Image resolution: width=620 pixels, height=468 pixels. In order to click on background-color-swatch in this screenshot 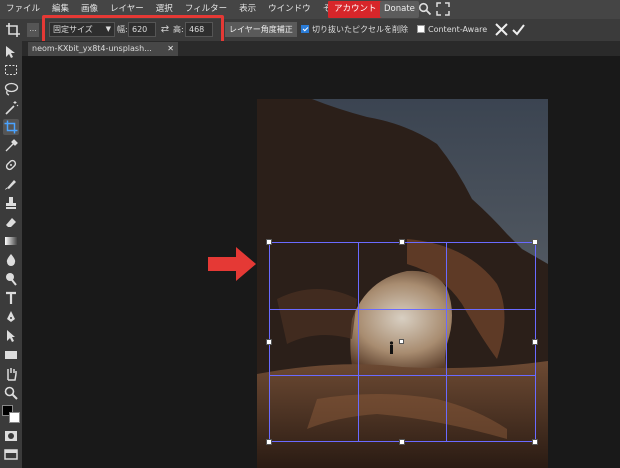, I will do `click(14, 417)`.